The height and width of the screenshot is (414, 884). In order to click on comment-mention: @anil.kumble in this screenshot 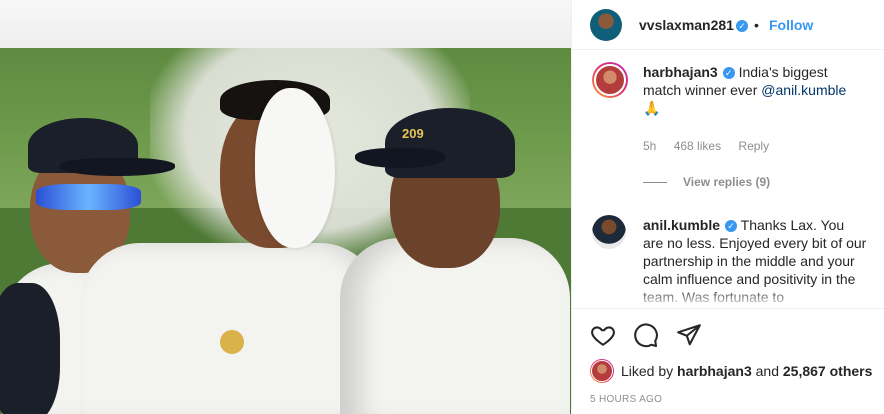, I will do `click(803, 90)`.